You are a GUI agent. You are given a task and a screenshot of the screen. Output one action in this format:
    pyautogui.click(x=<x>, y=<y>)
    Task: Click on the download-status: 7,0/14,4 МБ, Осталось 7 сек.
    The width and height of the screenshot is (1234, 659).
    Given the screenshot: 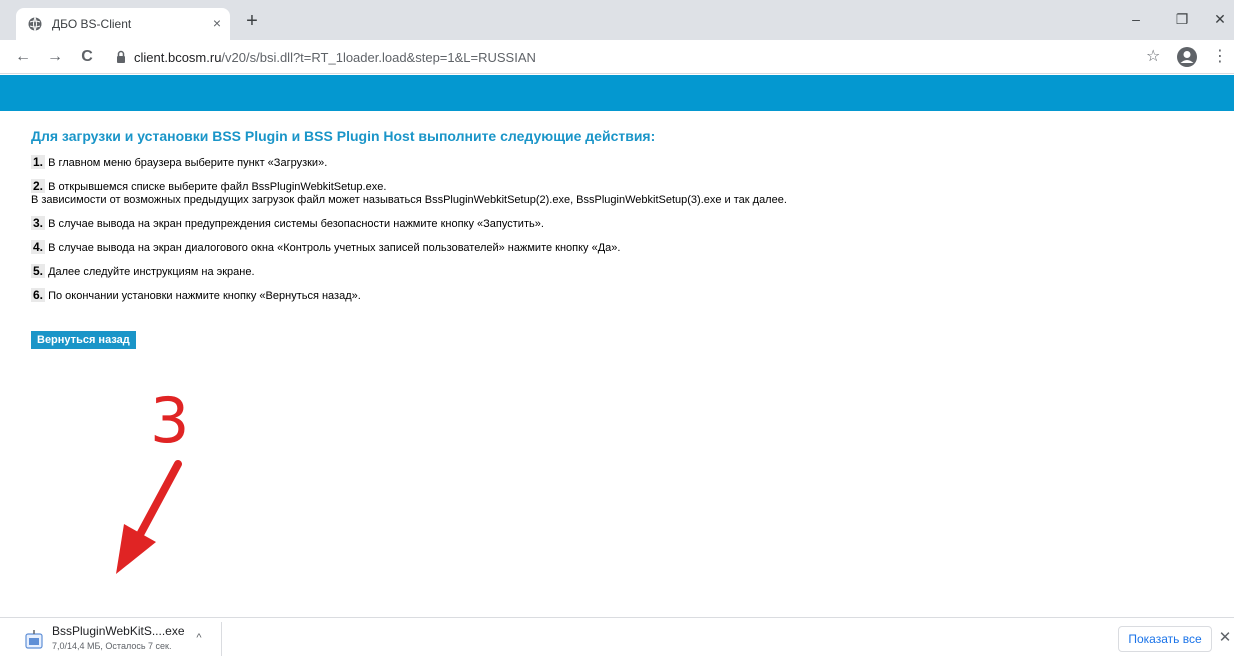 What is the action you would take?
    pyautogui.click(x=112, y=646)
    